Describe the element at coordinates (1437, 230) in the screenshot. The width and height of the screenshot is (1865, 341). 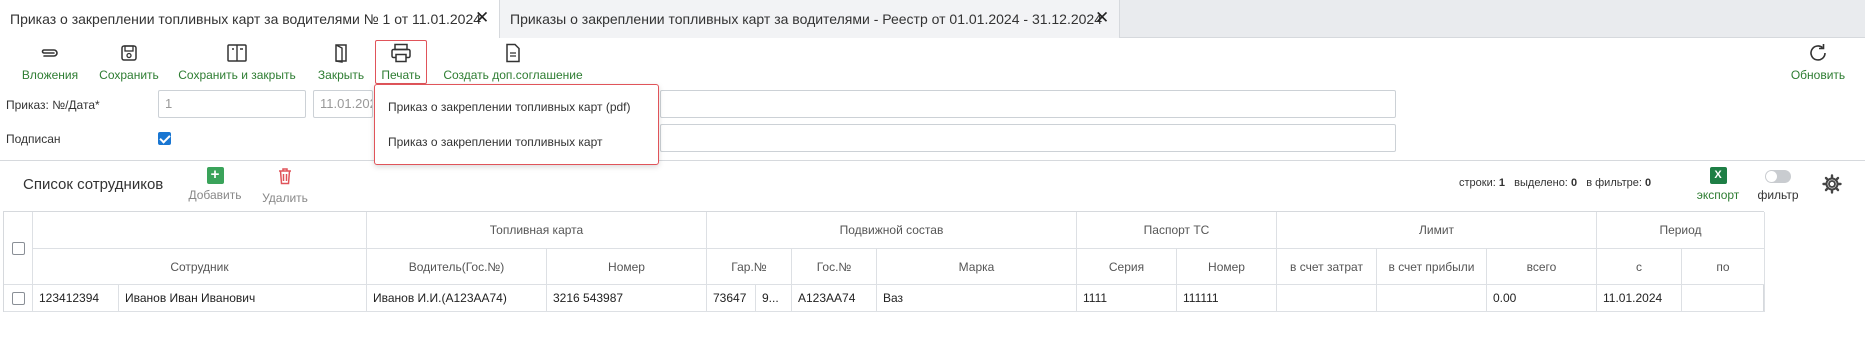
I see `header-limit: Лимит` at that location.